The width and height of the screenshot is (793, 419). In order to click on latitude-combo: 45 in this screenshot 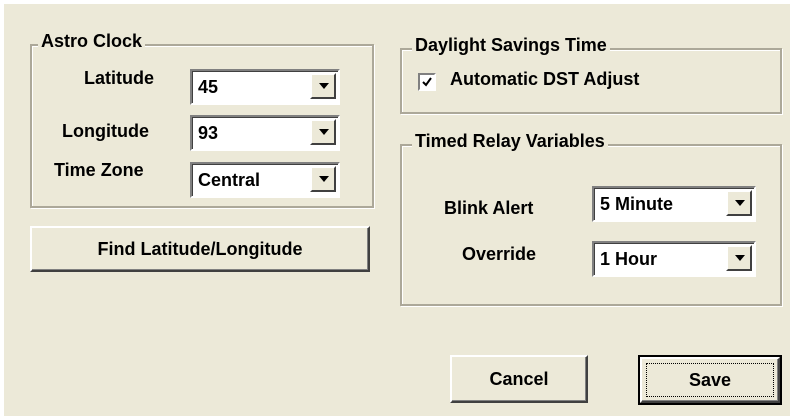, I will do `click(265, 87)`.